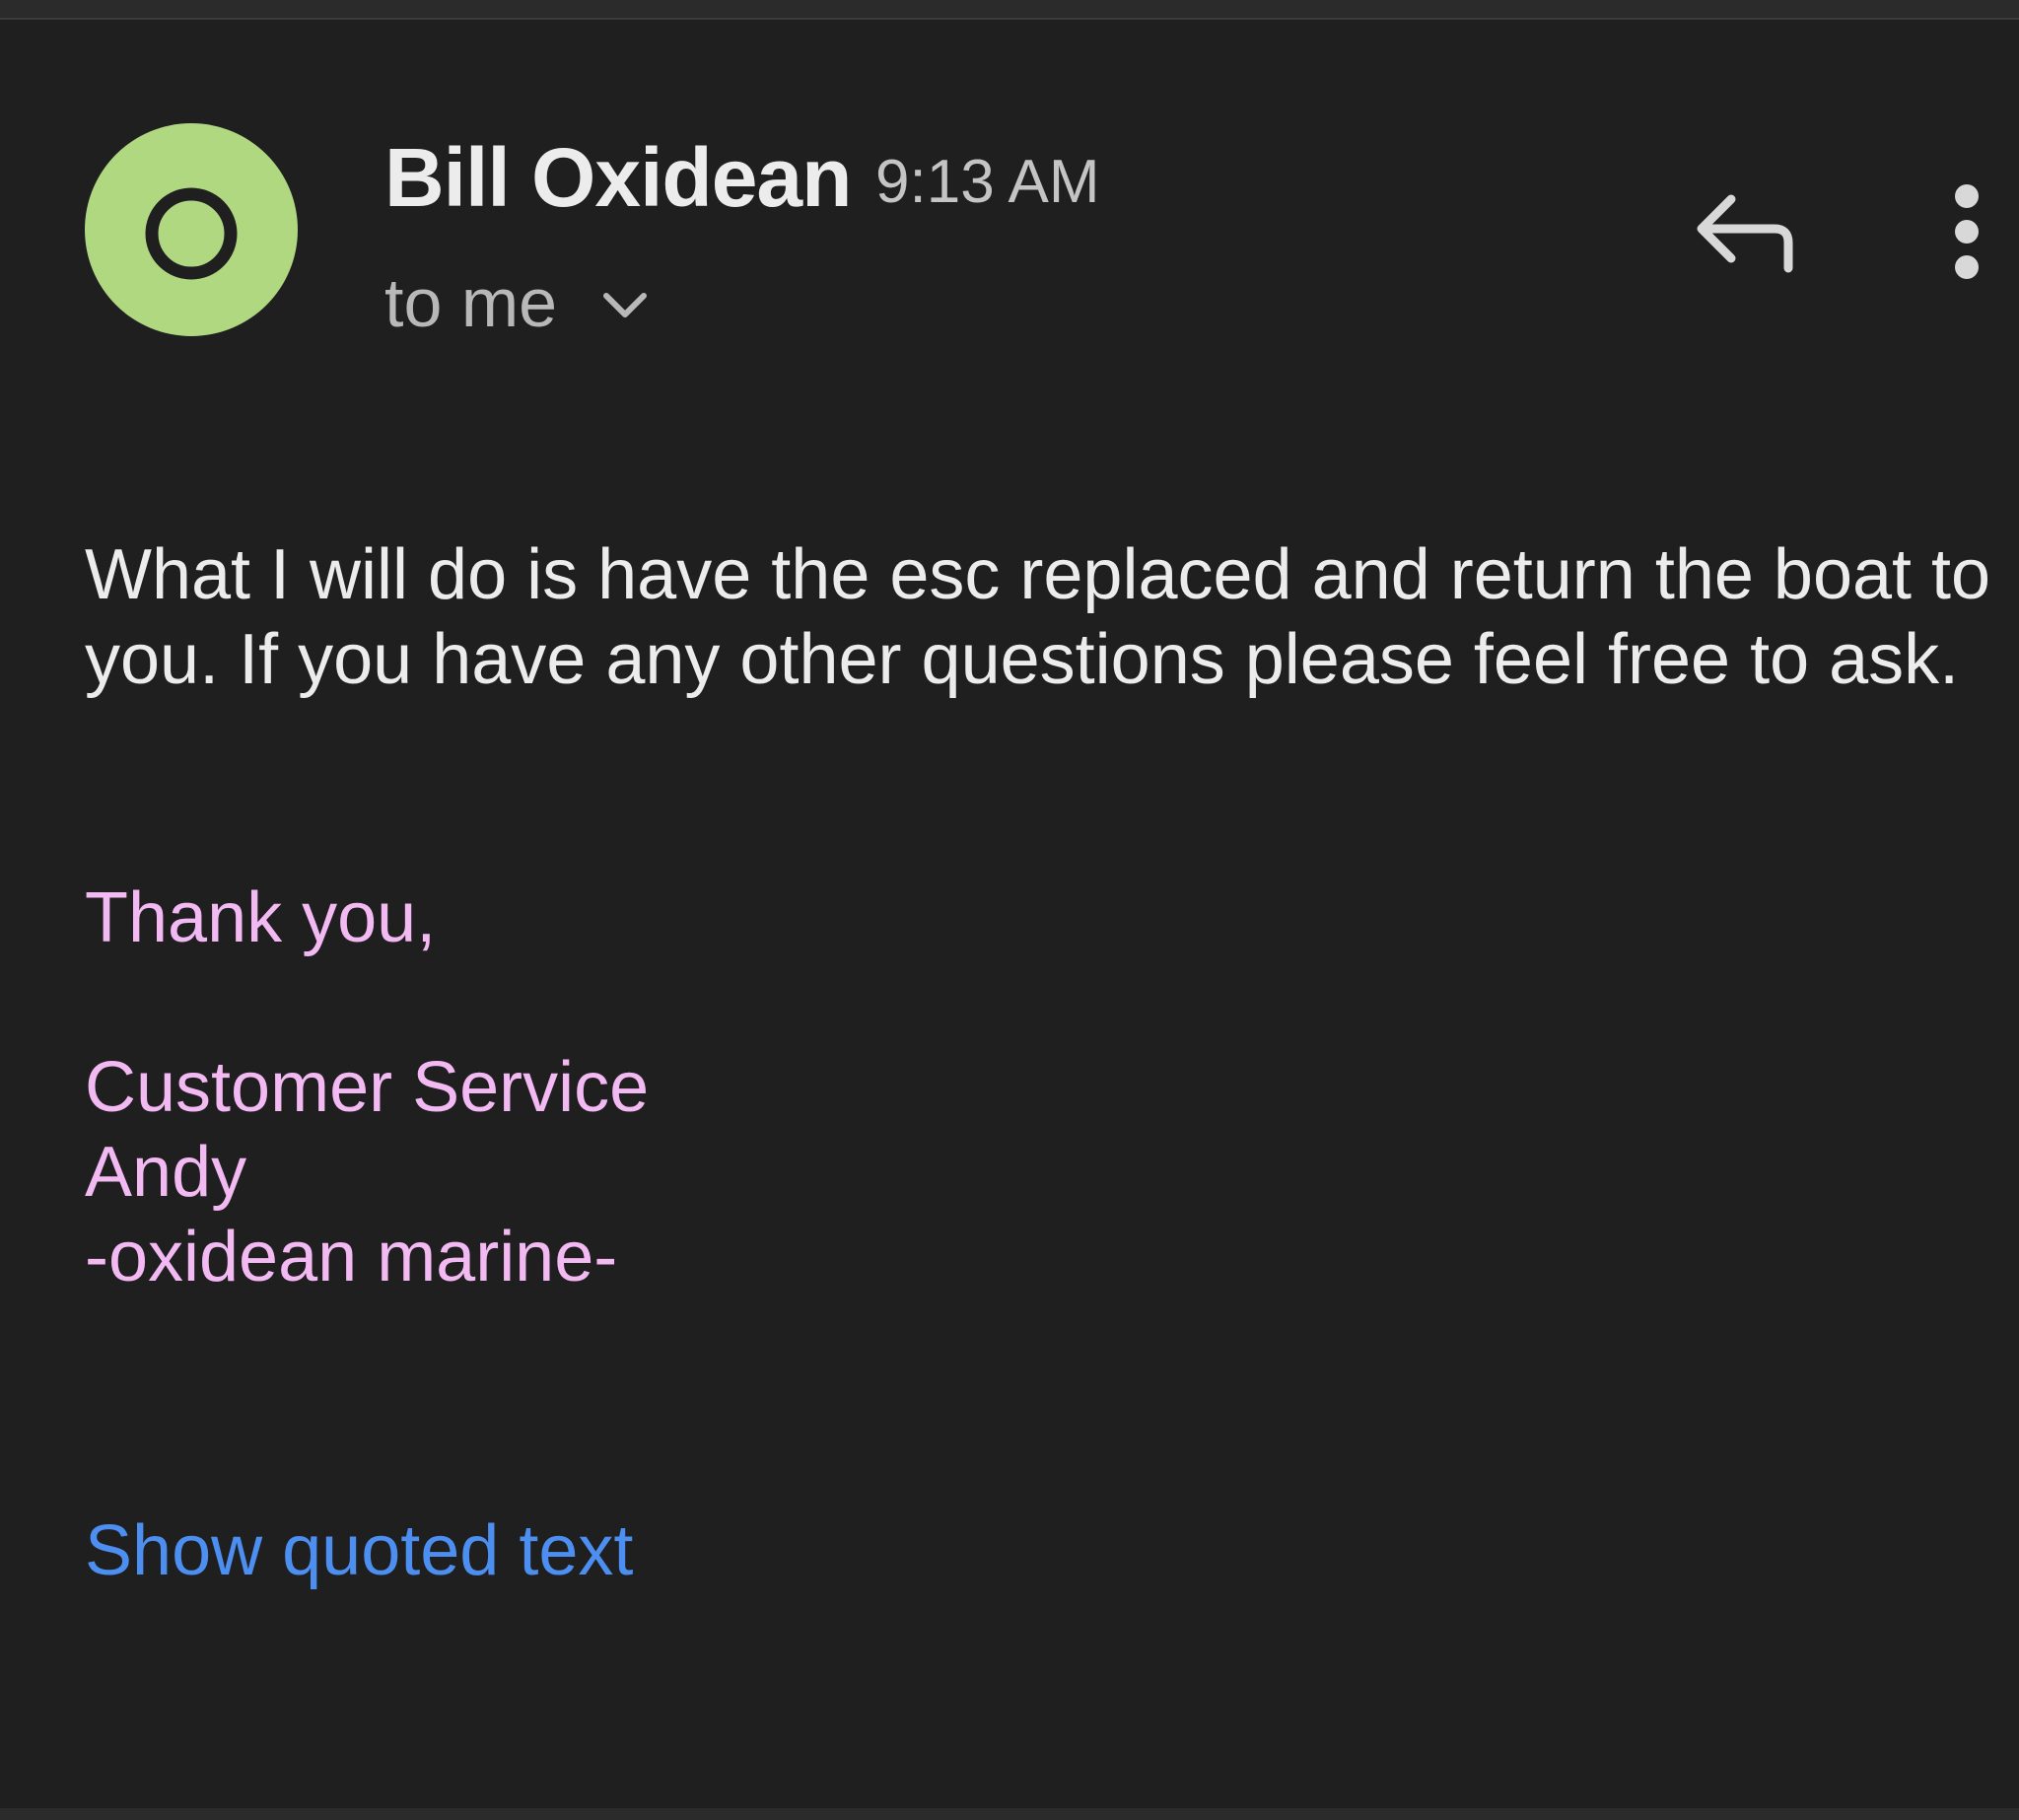  Describe the element at coordinates (618, 177) in the screenshot. I see `sender-name: Bill Oxidean` at that location.